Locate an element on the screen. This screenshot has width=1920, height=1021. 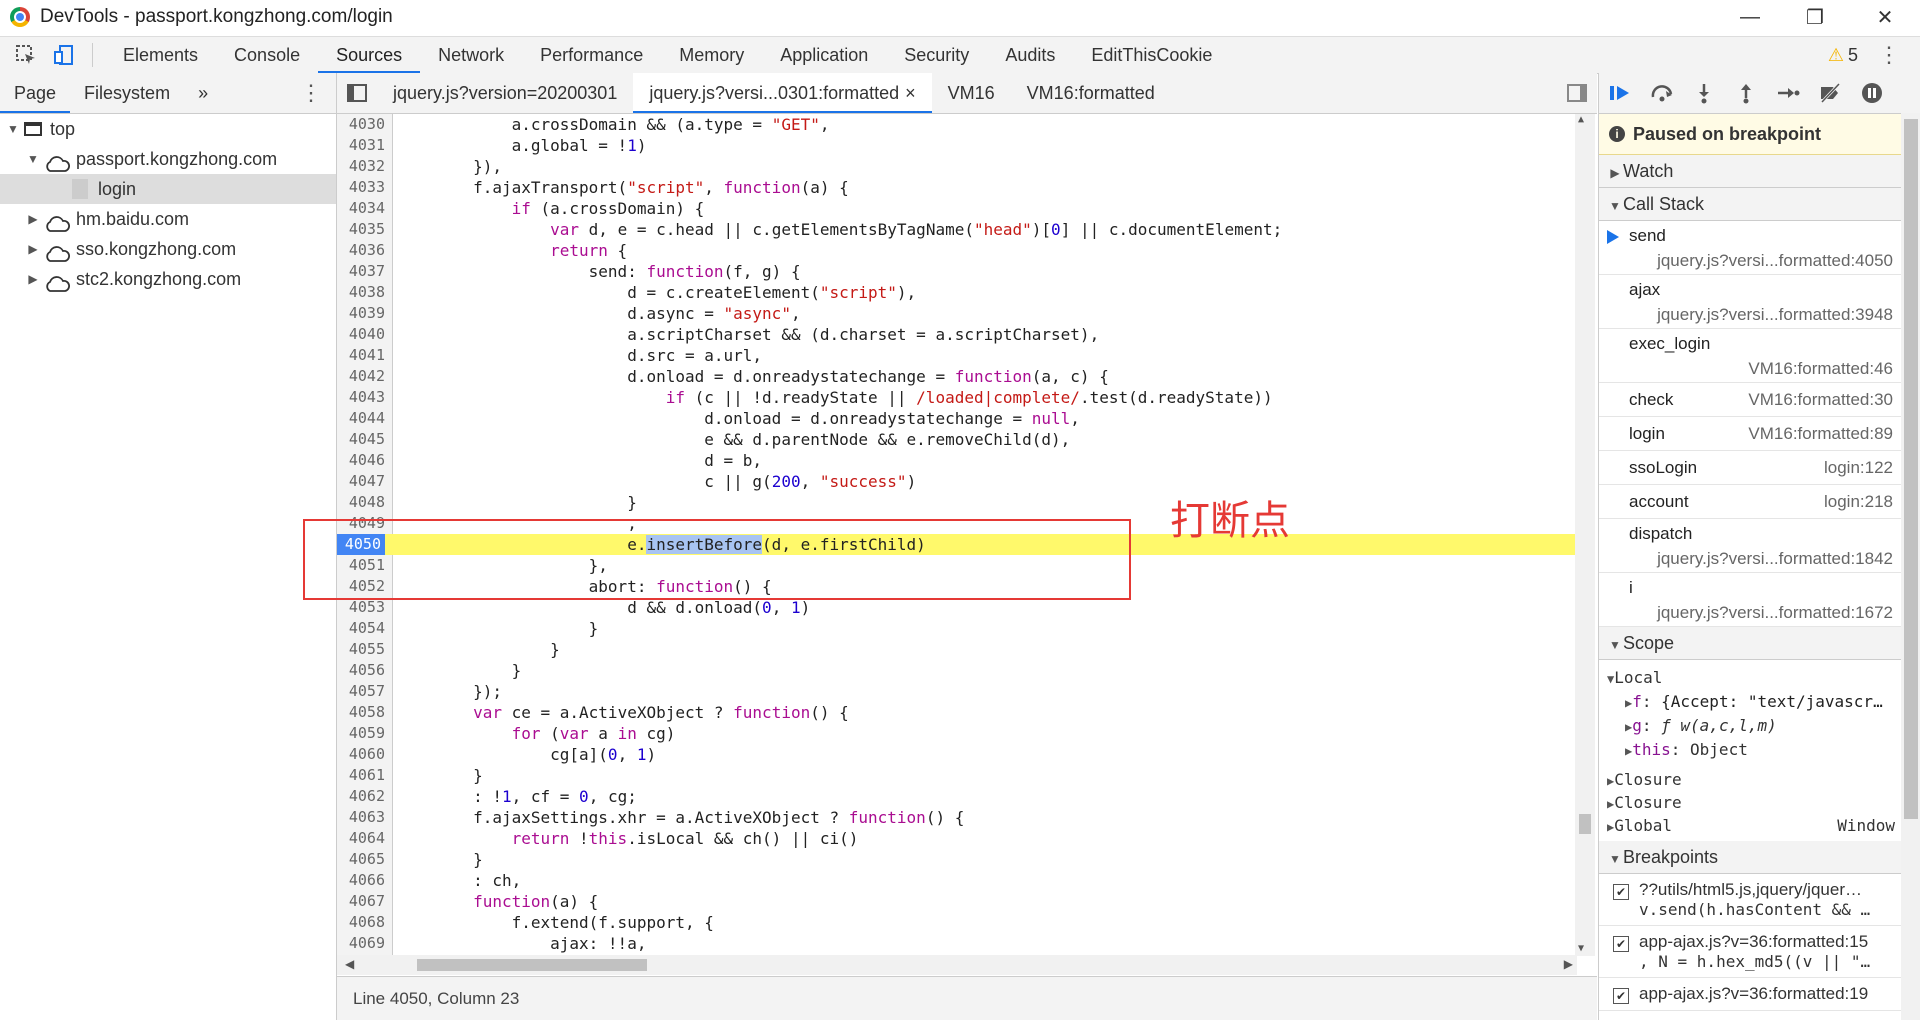
call-frame: dispatch jquery.js?versi...formatted:1842 is located at coordinates (1750, 546).